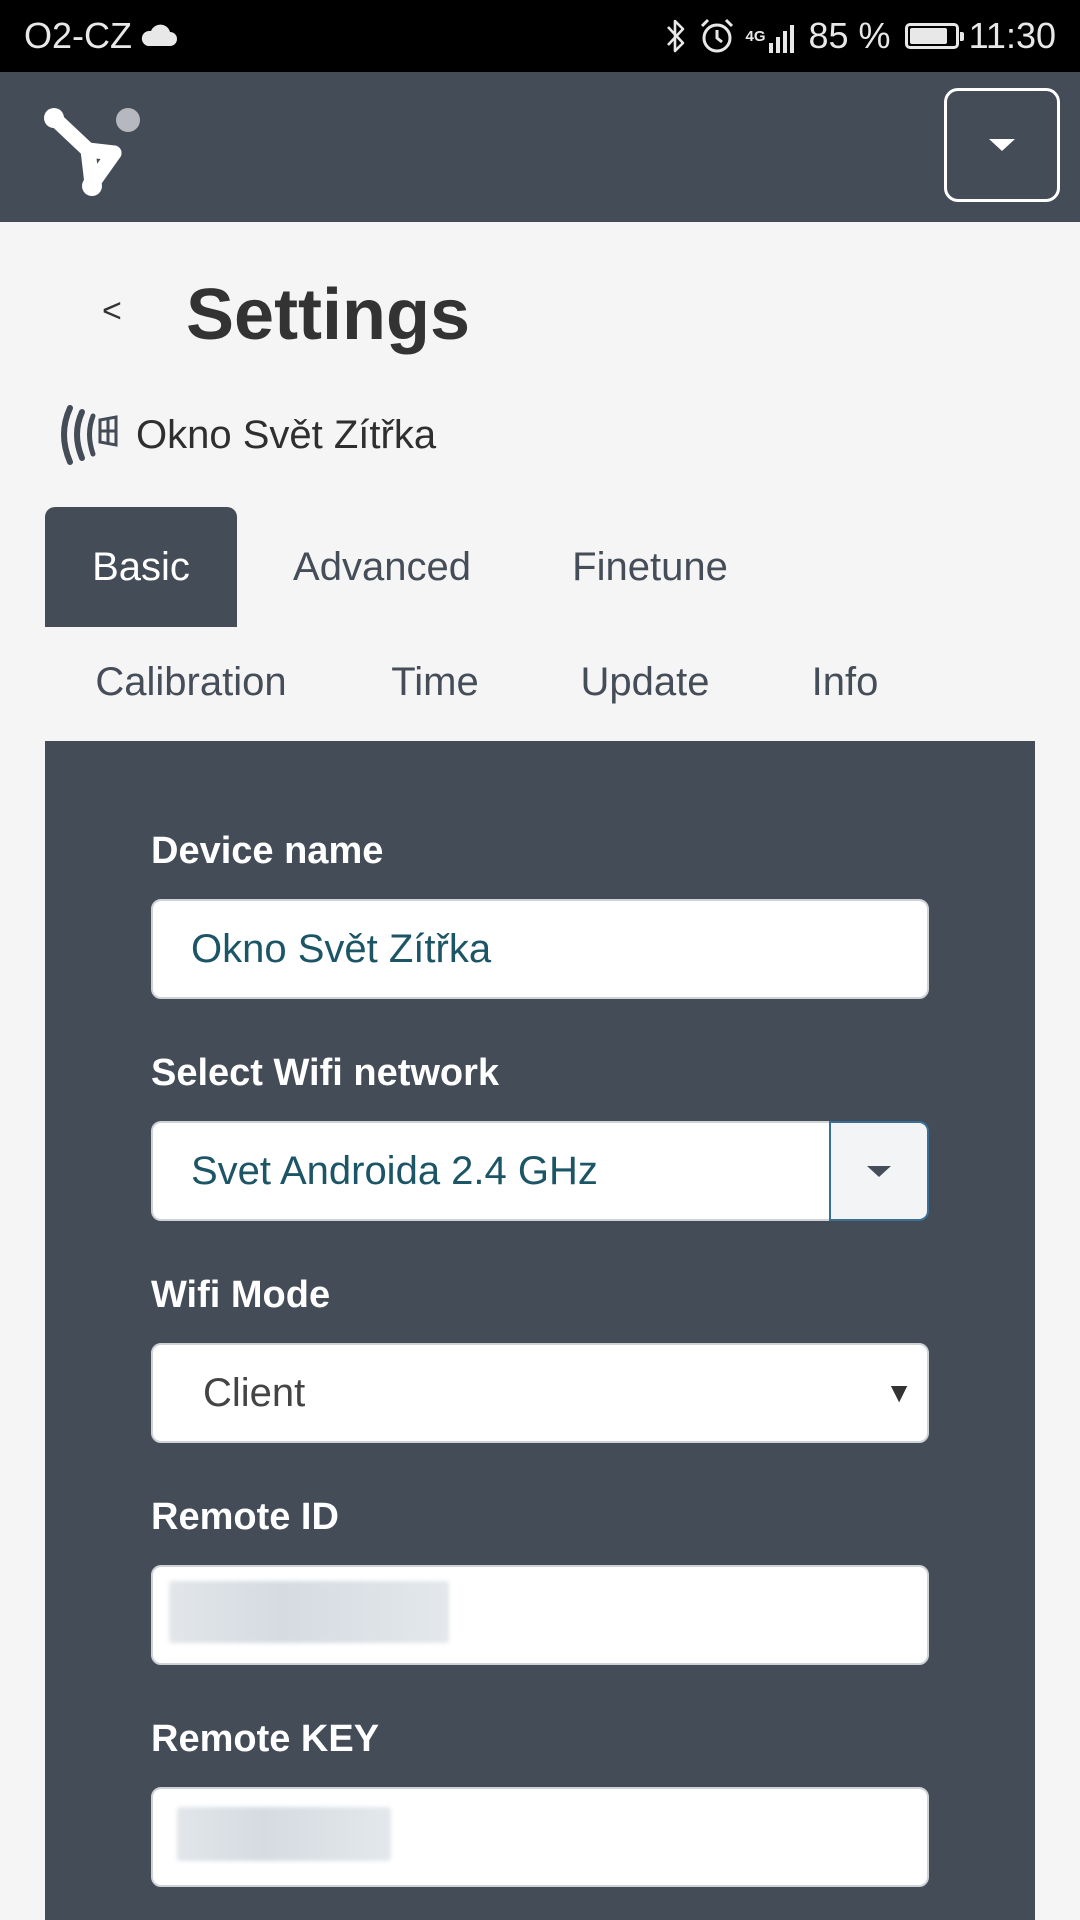 The width and height of the screenshot is (1080, 1920). Describe the element at coordinates (241, 1295) in the screenshot. I see `wifi-mode-field-label: Wifi Mode` at that location.